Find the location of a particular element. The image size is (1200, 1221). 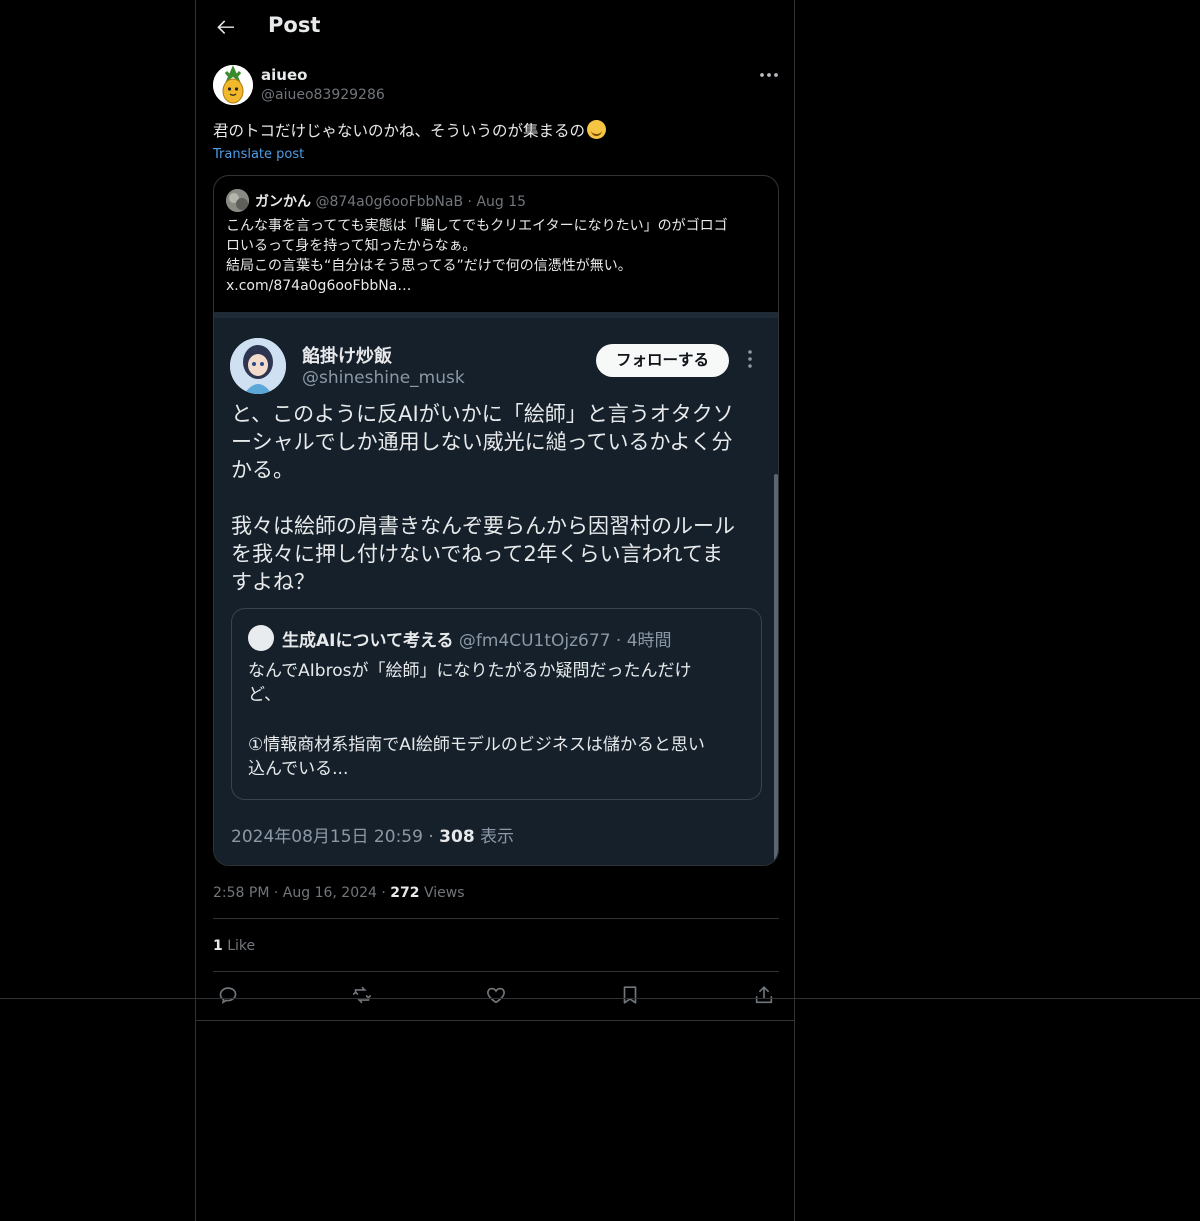

more-options-button is located at coordinates (769, 75).